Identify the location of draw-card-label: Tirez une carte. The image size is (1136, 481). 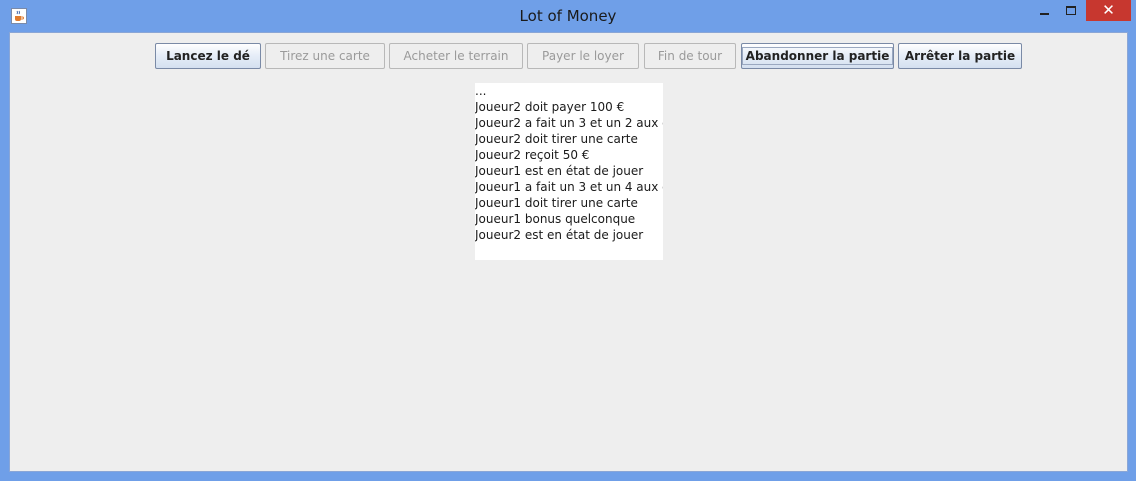
(325, 56).